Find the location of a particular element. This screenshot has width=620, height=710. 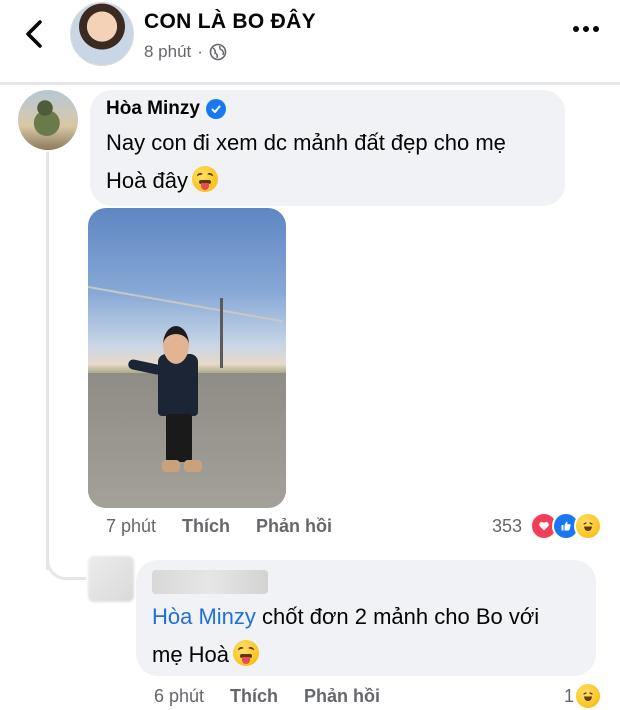

more-dots-icon is located at coordinates (586, 29).